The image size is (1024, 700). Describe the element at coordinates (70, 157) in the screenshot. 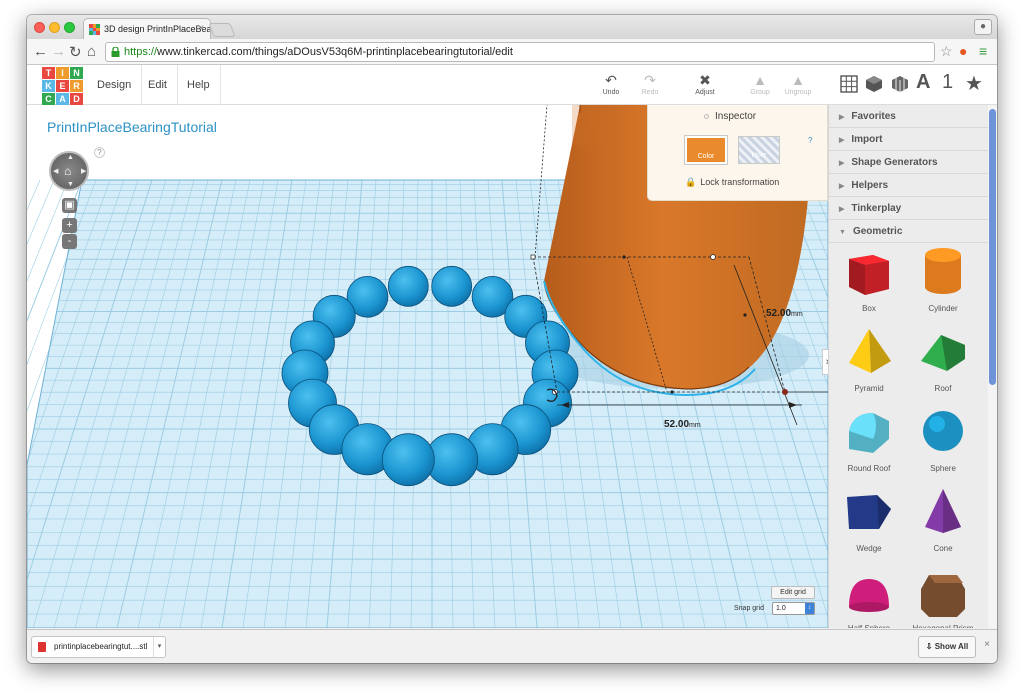

I see `orbit-up-icon: ▲` at that location.